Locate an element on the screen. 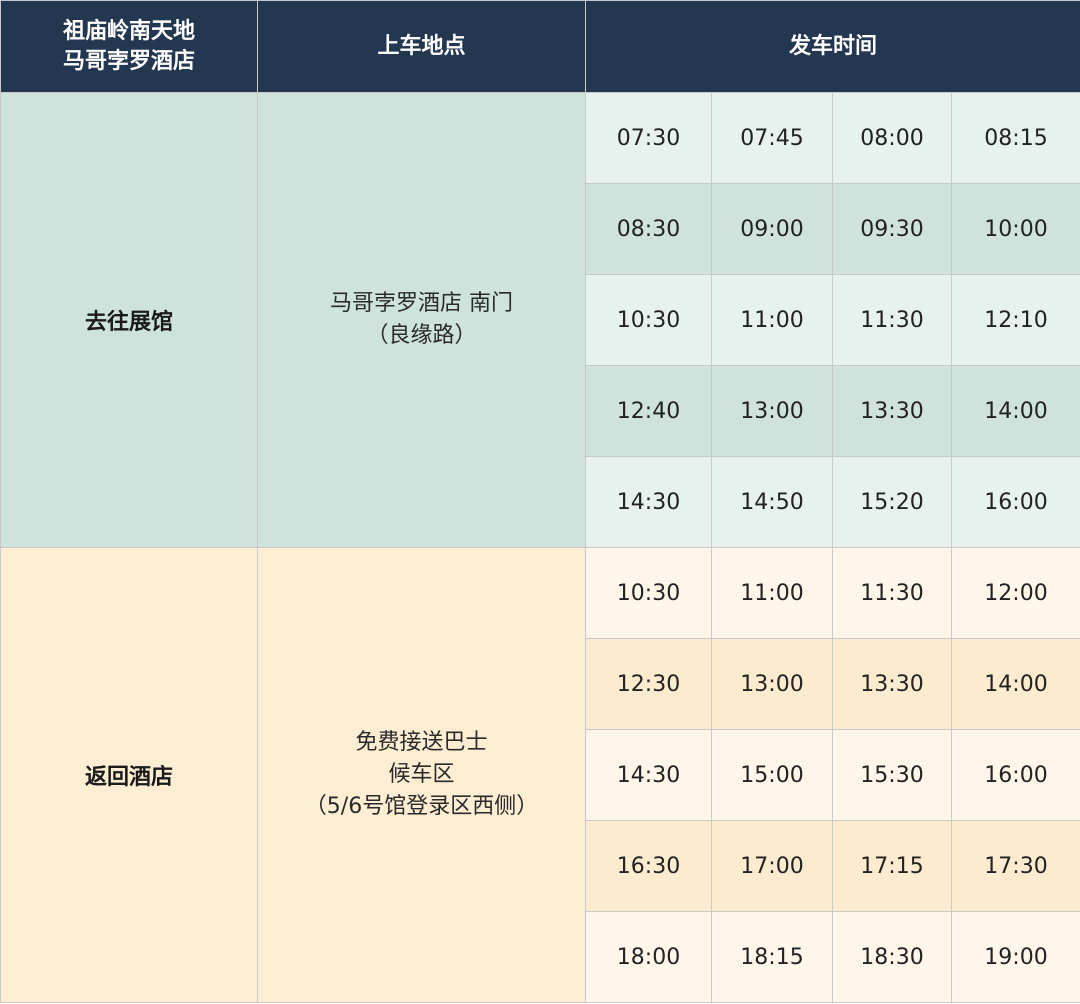  time-cell: 08:15 is located at coordinates (1015, 138).